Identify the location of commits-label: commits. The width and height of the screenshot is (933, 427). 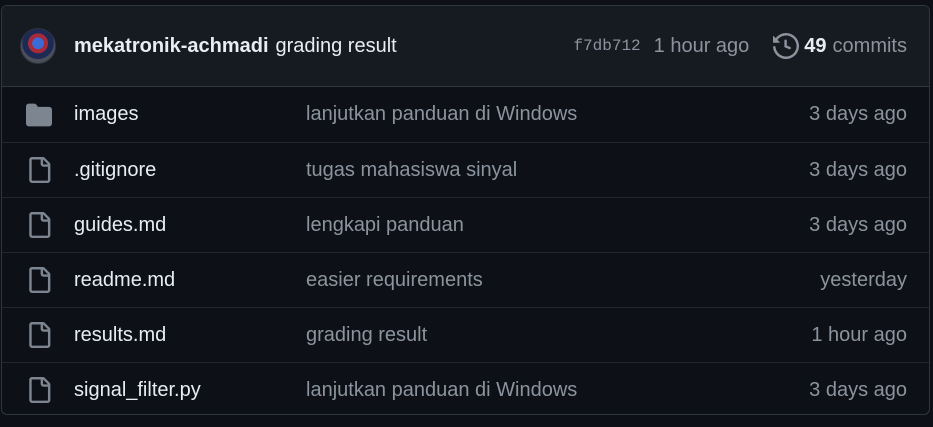
(869, 45).